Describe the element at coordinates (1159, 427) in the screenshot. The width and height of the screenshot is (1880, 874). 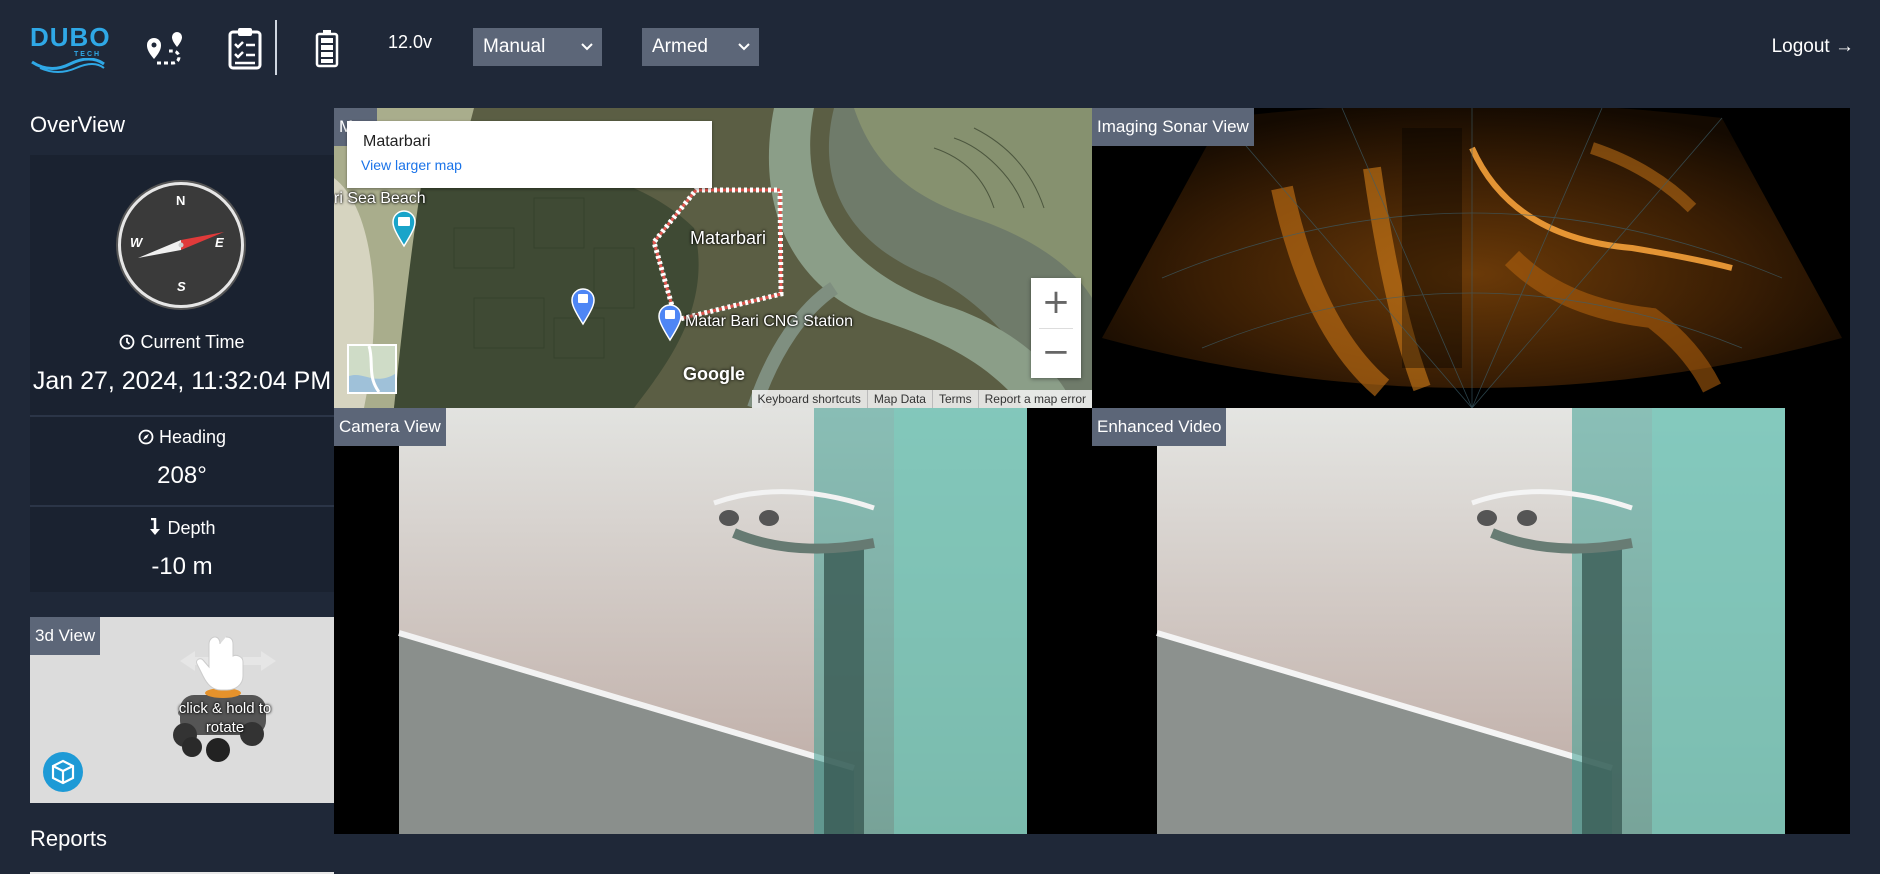
I see `enhanced-video-label: Enhanced Video` at that location.